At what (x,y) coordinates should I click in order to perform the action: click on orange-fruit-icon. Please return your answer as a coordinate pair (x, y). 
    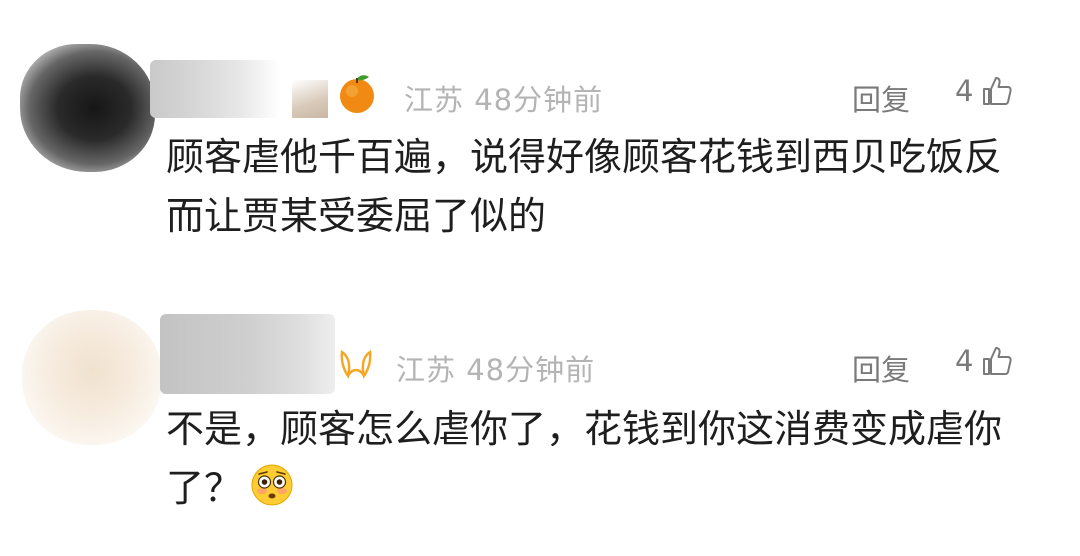
    Looking at the image, I should click on (357, 93).